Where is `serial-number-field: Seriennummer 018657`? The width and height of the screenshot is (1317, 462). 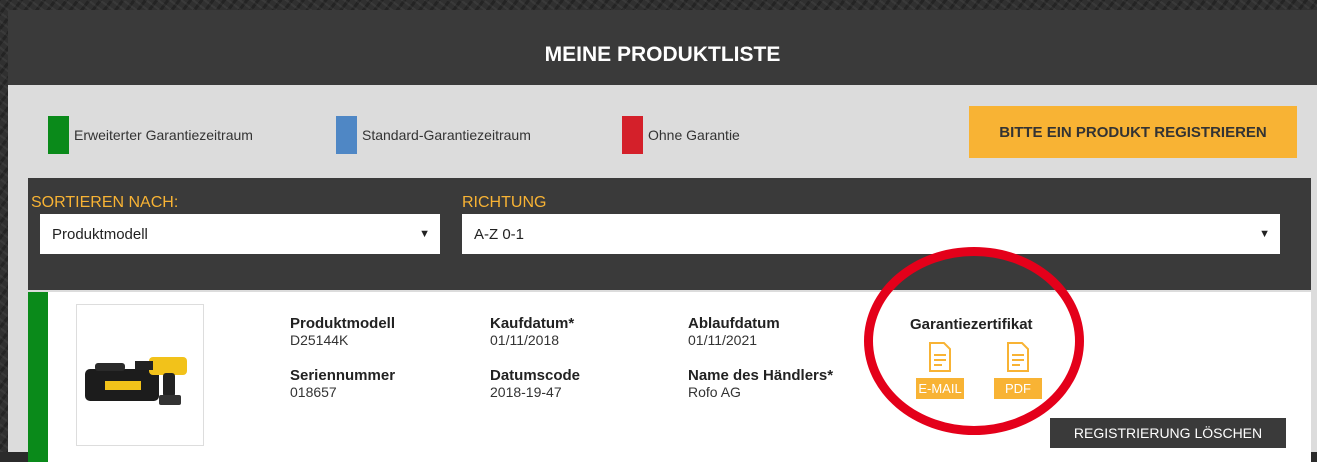 serial-number-field: Seriennummer 018657 is located at coordinates (343, 384).